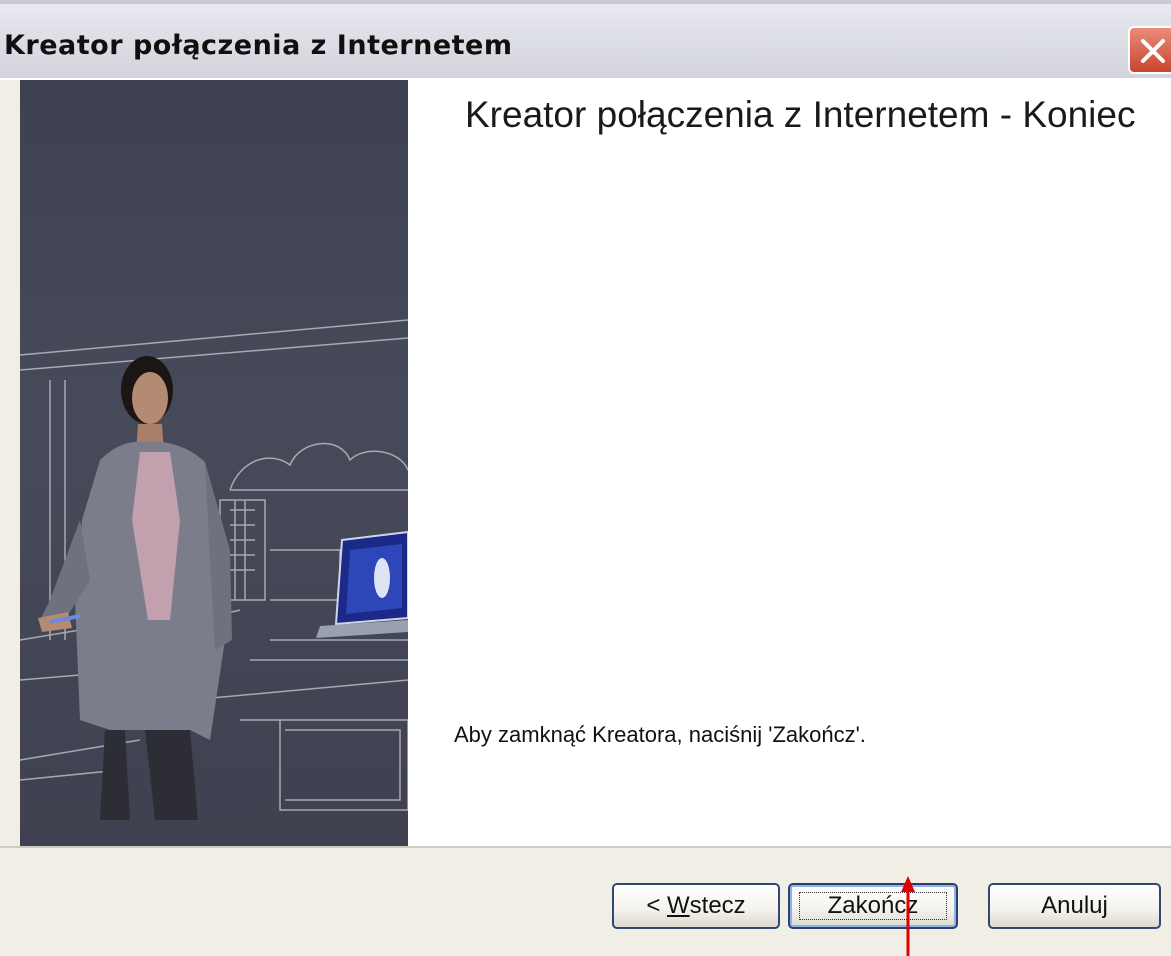 The width and height of the screenshot is (1171, 956). Describe the element at coordinates (258, 45) in the screenshot. I see `window-title: Kreator połączenia z Internetem` at that location.